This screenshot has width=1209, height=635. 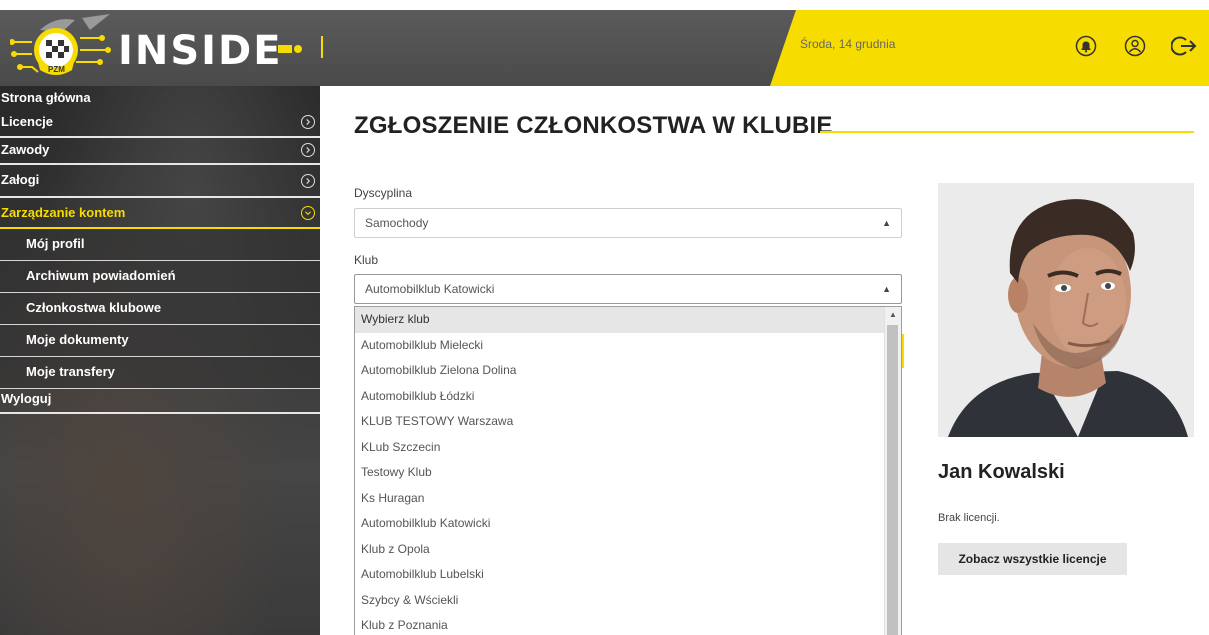 What do you see at coordinates (628, 289) in the screenshot?
I see `club-select: Automobilklub Katowicki ▲` at bounding box center [628, 289].